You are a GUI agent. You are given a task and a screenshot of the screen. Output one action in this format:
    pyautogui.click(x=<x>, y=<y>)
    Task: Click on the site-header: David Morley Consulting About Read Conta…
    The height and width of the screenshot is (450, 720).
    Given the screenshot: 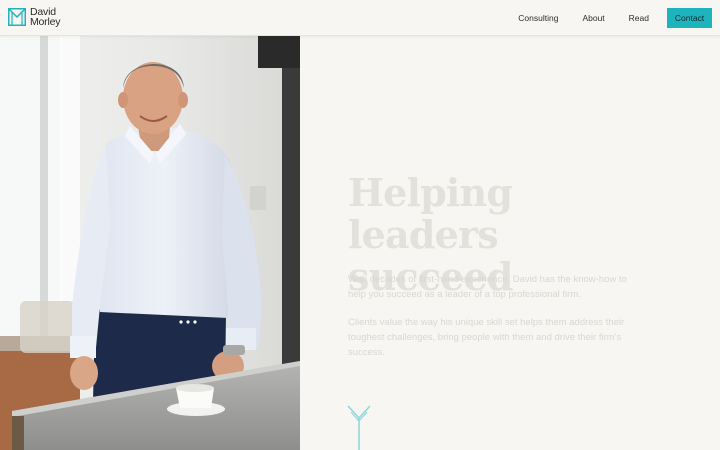 What is the action you would take?
    pyautogui.click(x=360, y=18)
    